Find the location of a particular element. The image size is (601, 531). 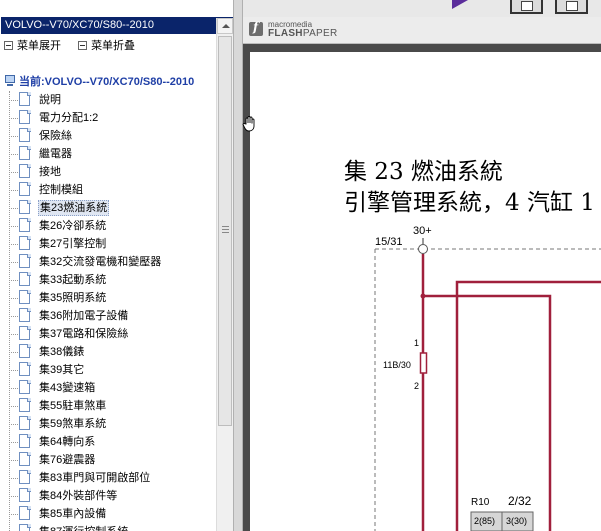

tree-item-label: 控制模組 is located at coordinates (61, 190).